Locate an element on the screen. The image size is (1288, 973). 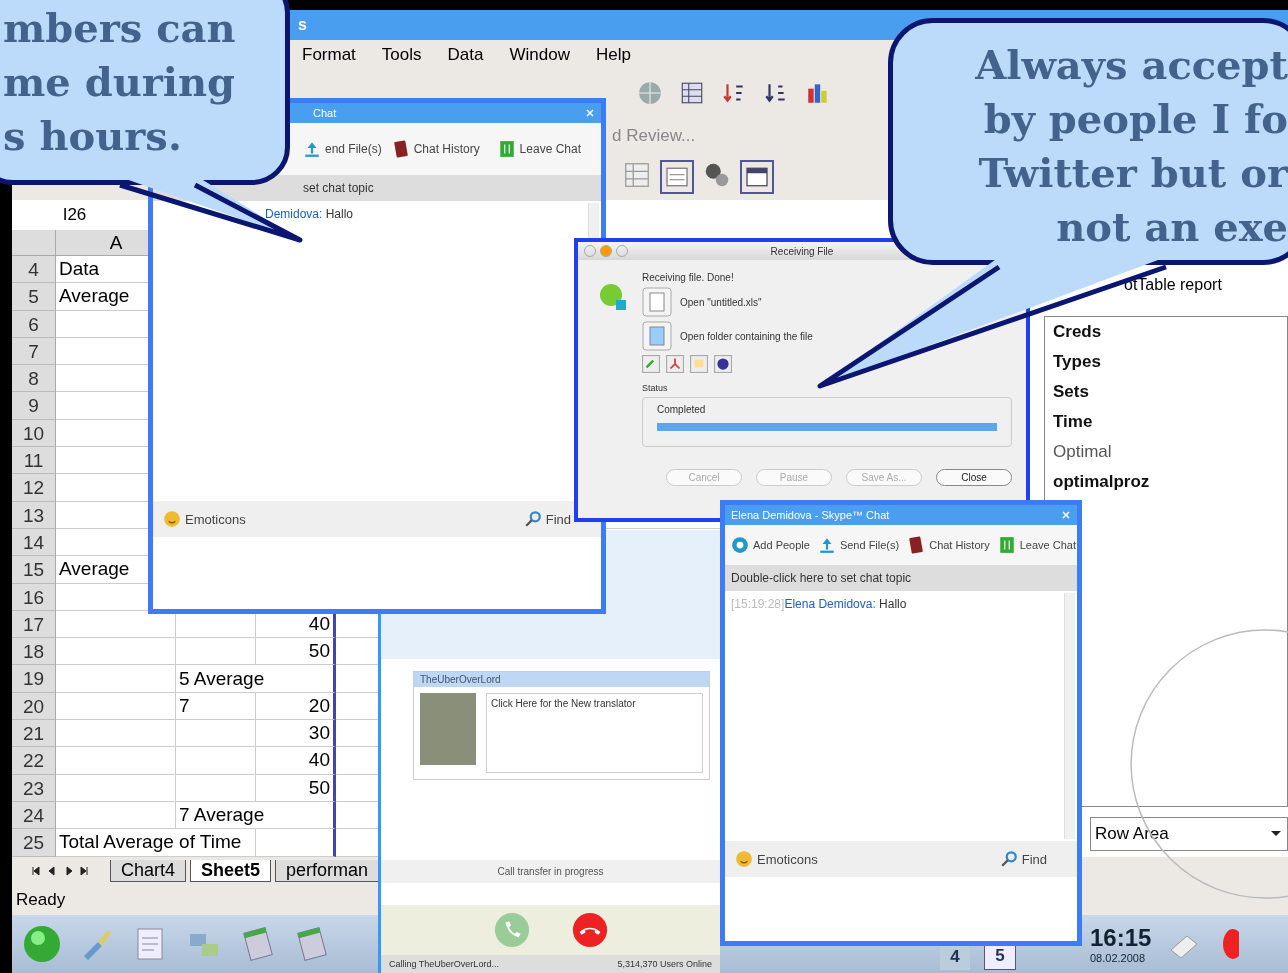
row-number: 9 is located at coordinates (34, 406).